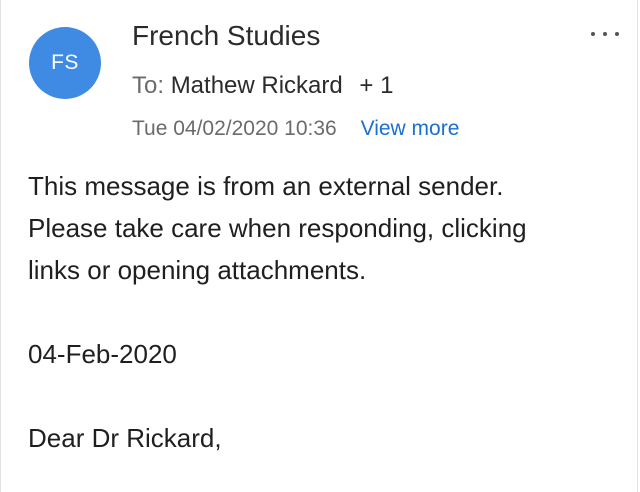 This screenshot has height=492, width=640. Describe the element at coordinates (410, 128) in the screenshot. I see `view-more-link: View more` at that location.